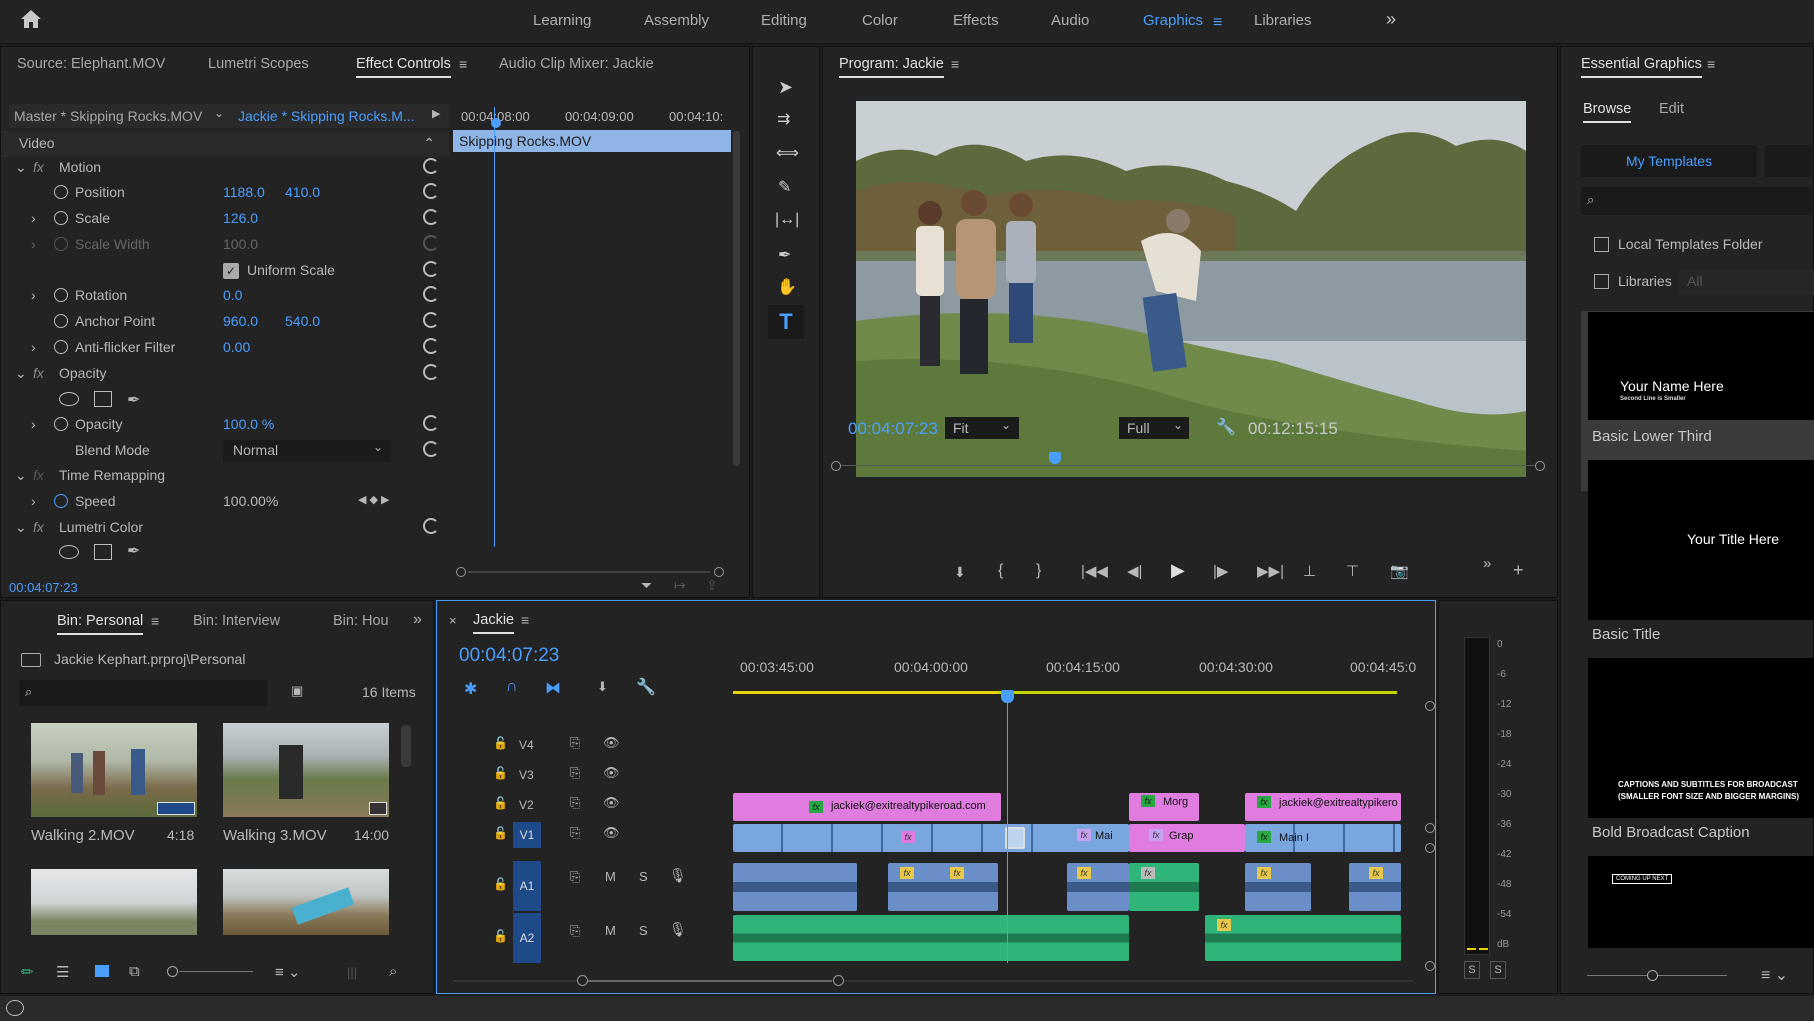  I want to click on template-basic-title-preview: Your Title Here, so click(1701, 540).